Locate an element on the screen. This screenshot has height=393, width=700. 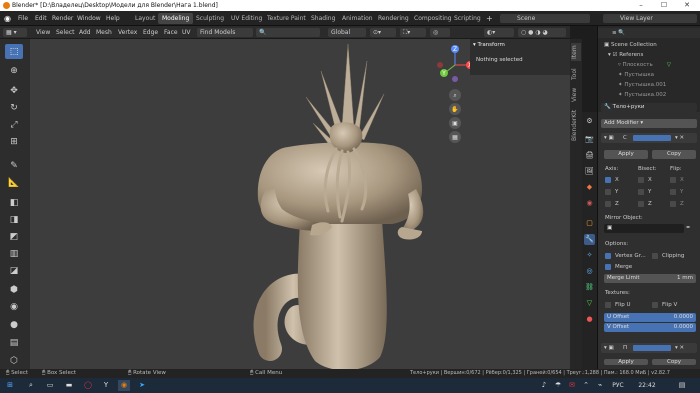
menu-file: File is located at coordinates (23, 18).